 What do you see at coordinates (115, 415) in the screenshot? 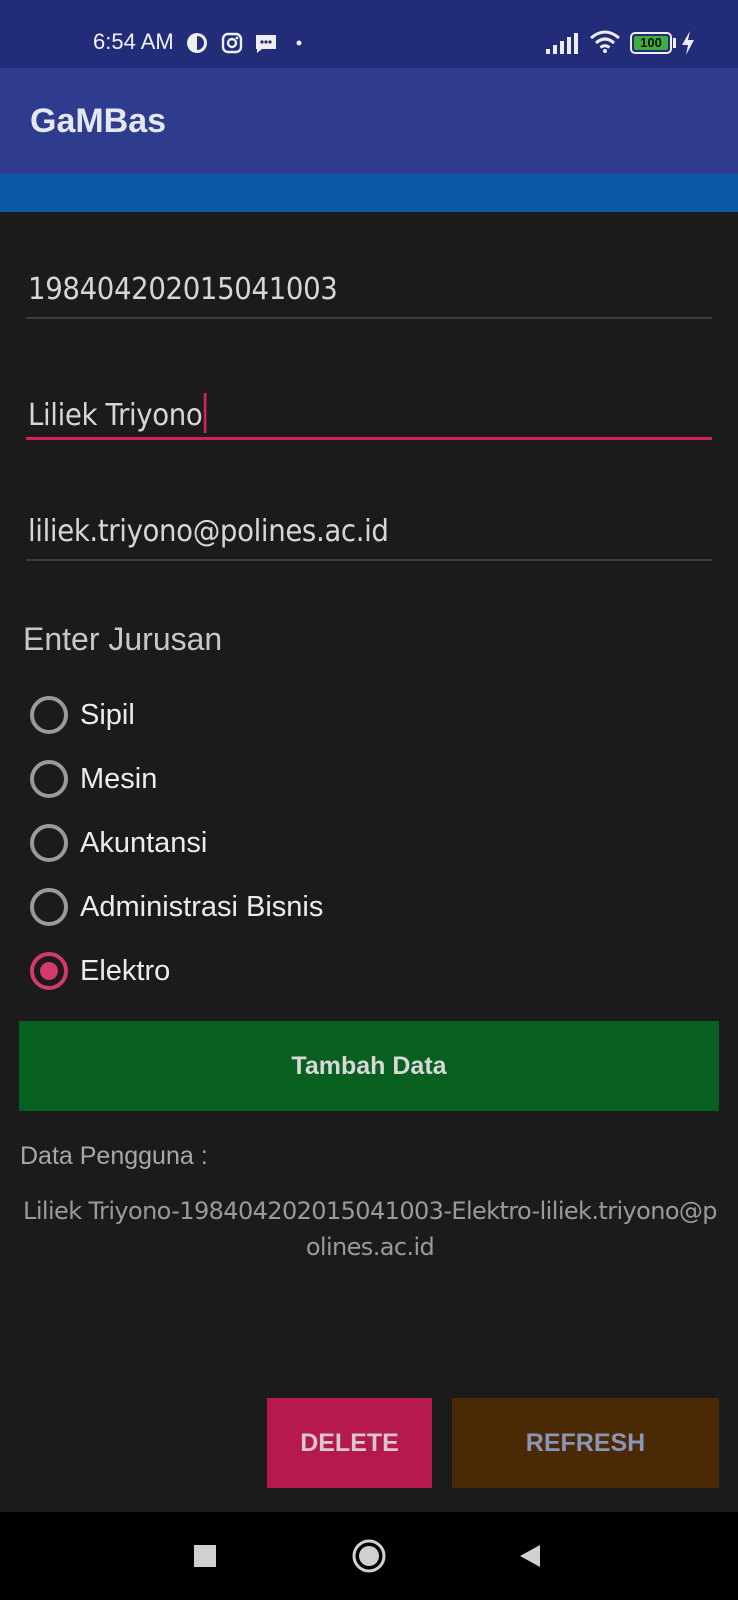
I see `name-value: Liliek Triyono` at bounding box center [115, 415].